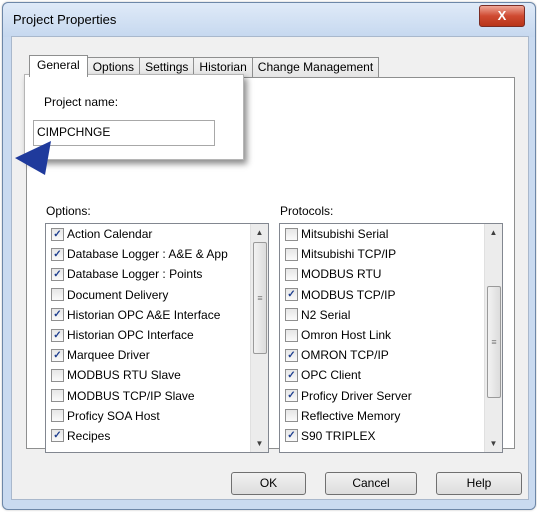 This screenshot has height=512, width=537. Describe the element at coordinates (391, 234) in the screenshot. I see `list-item: Mitsubishi Serial` at that location.